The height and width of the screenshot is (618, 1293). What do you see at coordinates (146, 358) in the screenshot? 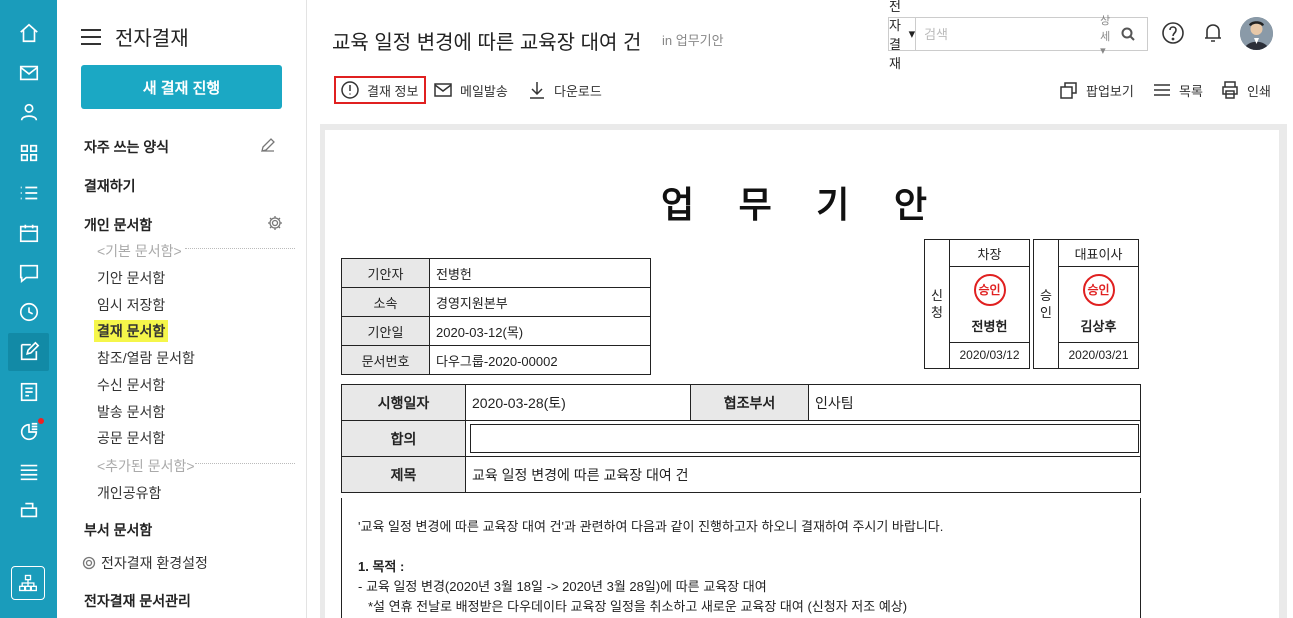
I see `sidebar-item-reference: 참조/열람 문서함` at bounding box center [146, 358].